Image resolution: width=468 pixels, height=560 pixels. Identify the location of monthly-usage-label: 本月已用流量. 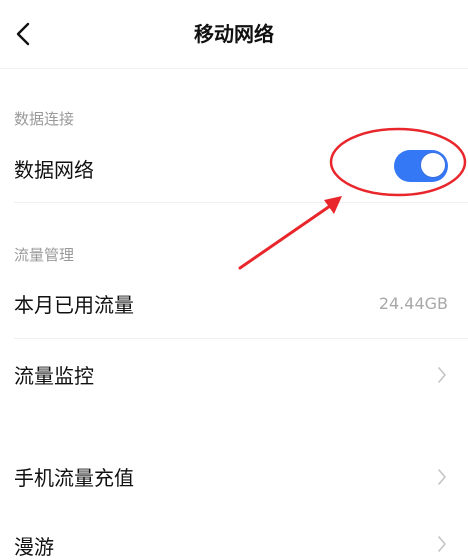
(74, 305).